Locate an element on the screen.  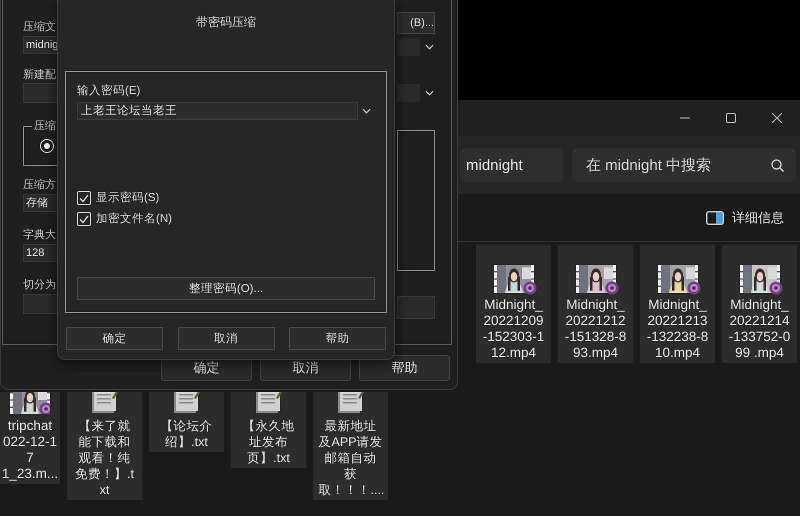
search-icon is located at coordinates (777, 165).